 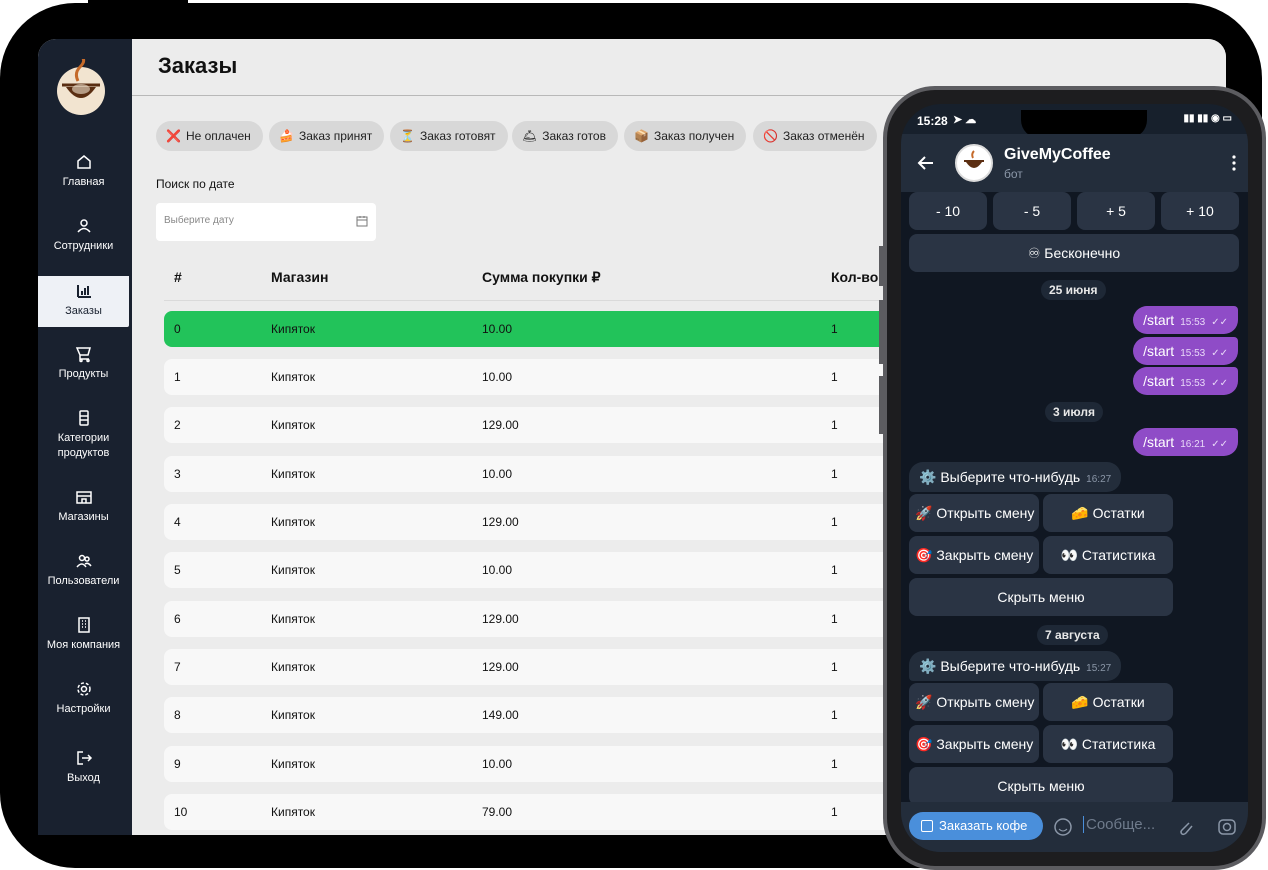 I want to click on nav-label: Заказы, so click(x=83, y=311).